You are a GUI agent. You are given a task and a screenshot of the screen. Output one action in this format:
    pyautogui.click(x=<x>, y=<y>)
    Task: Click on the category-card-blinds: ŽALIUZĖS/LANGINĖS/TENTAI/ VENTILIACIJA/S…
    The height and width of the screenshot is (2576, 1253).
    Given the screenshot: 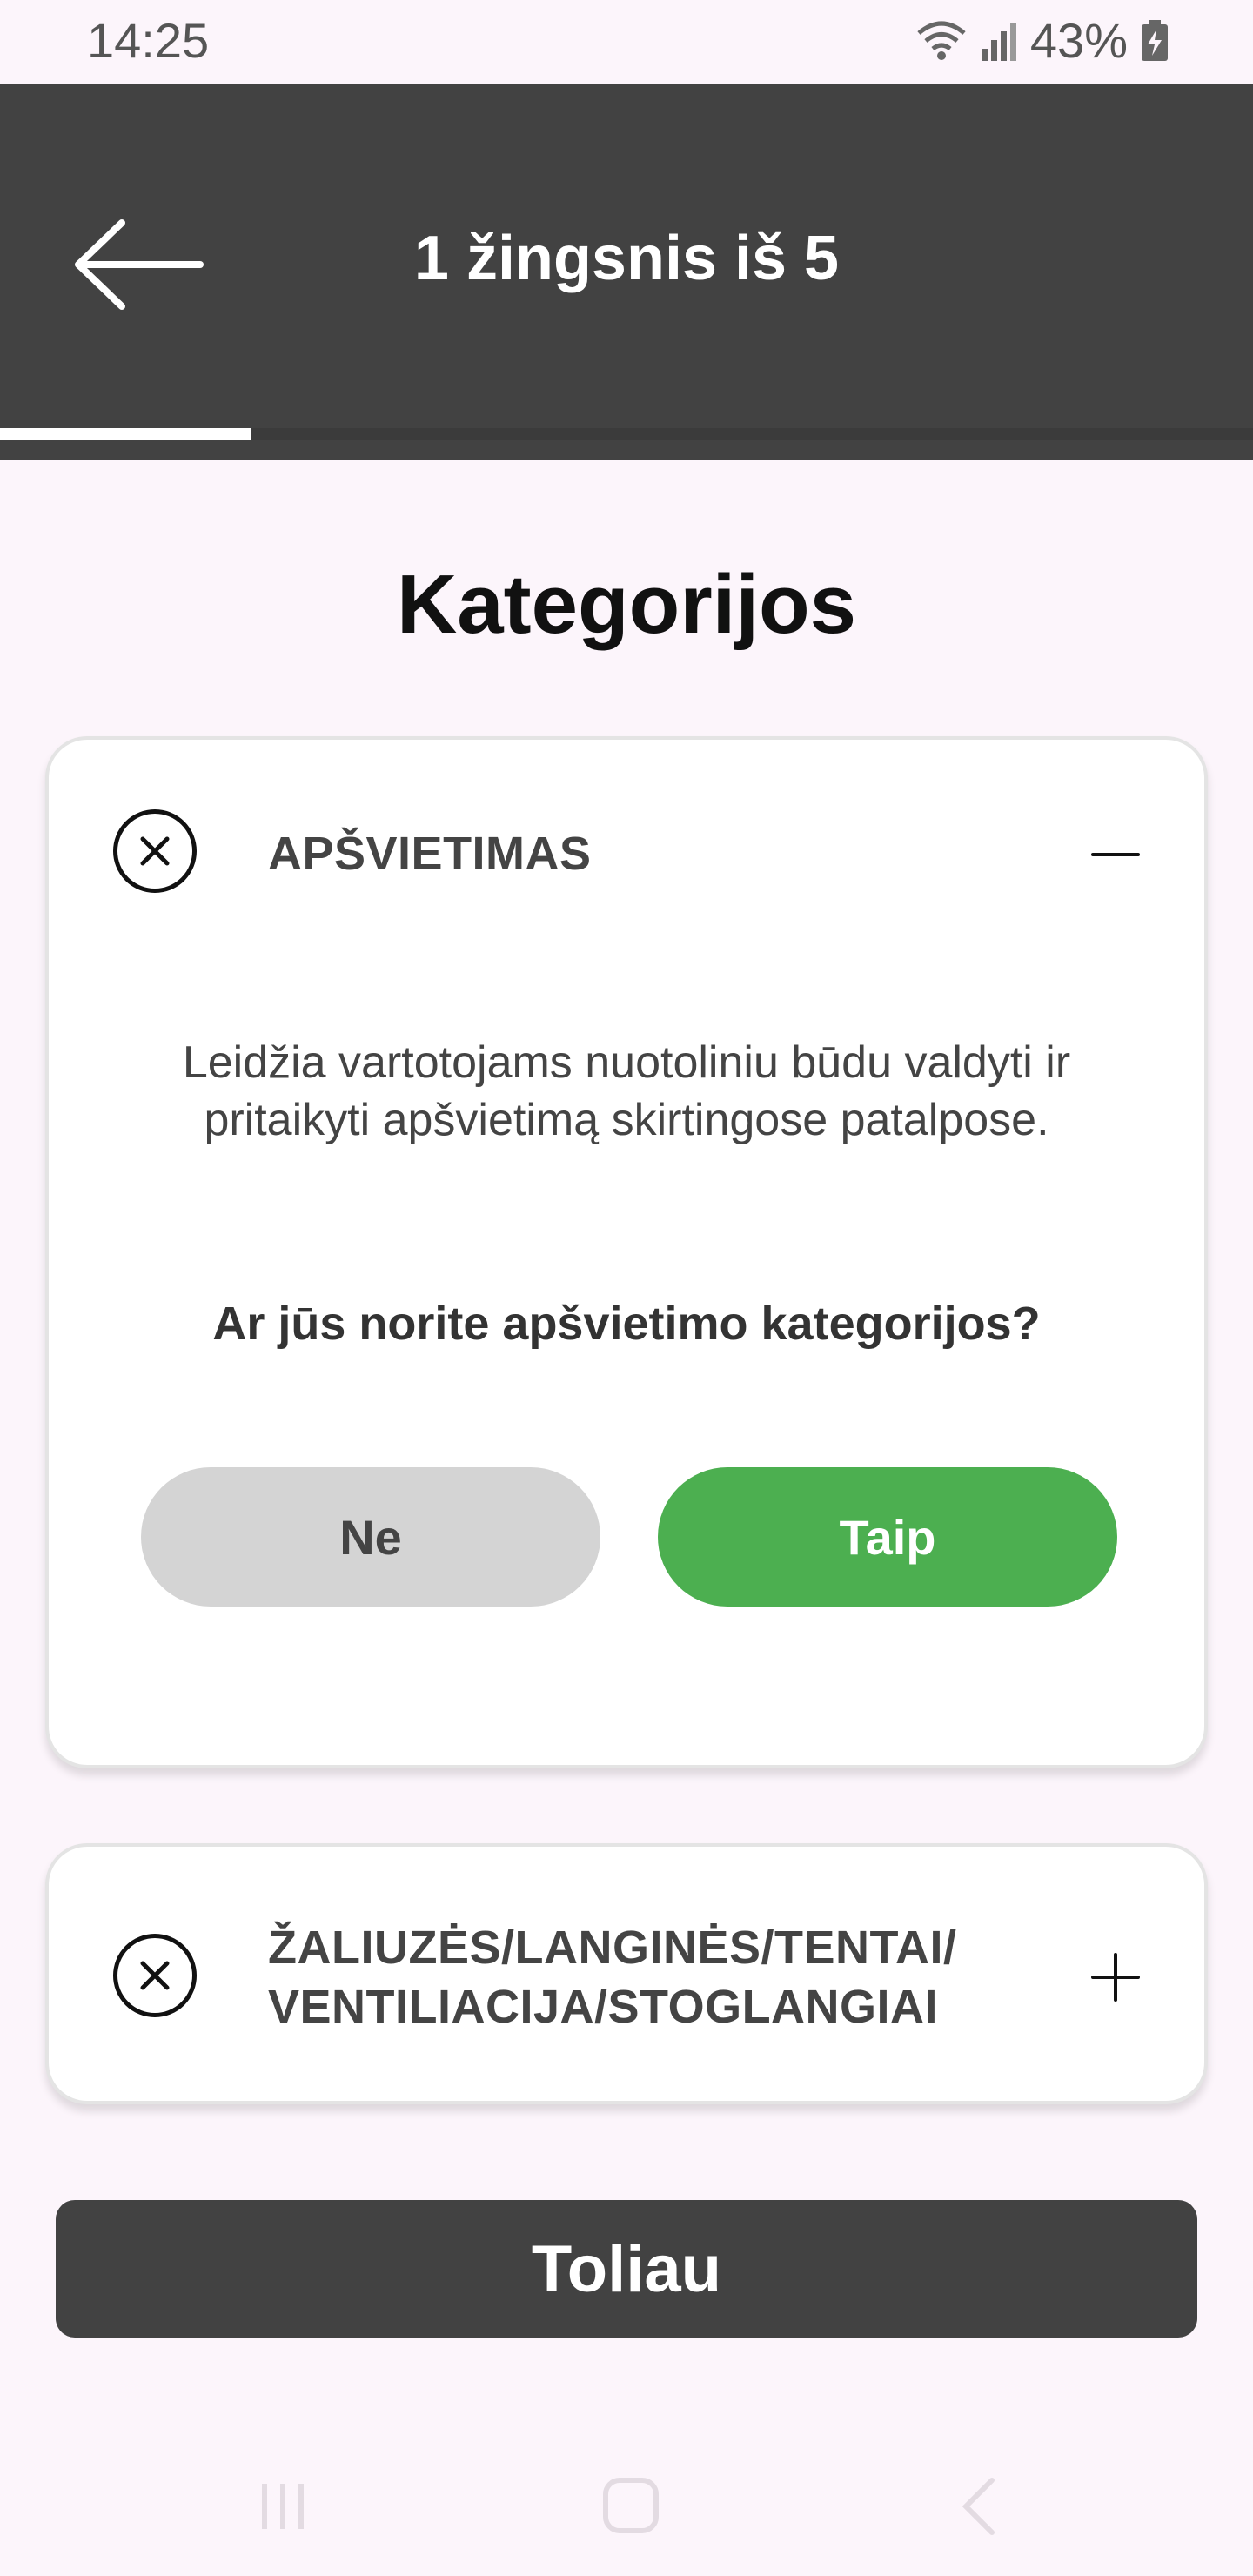 What is the action you would take?
    pyautogui.click(x=626, y=1973)
    